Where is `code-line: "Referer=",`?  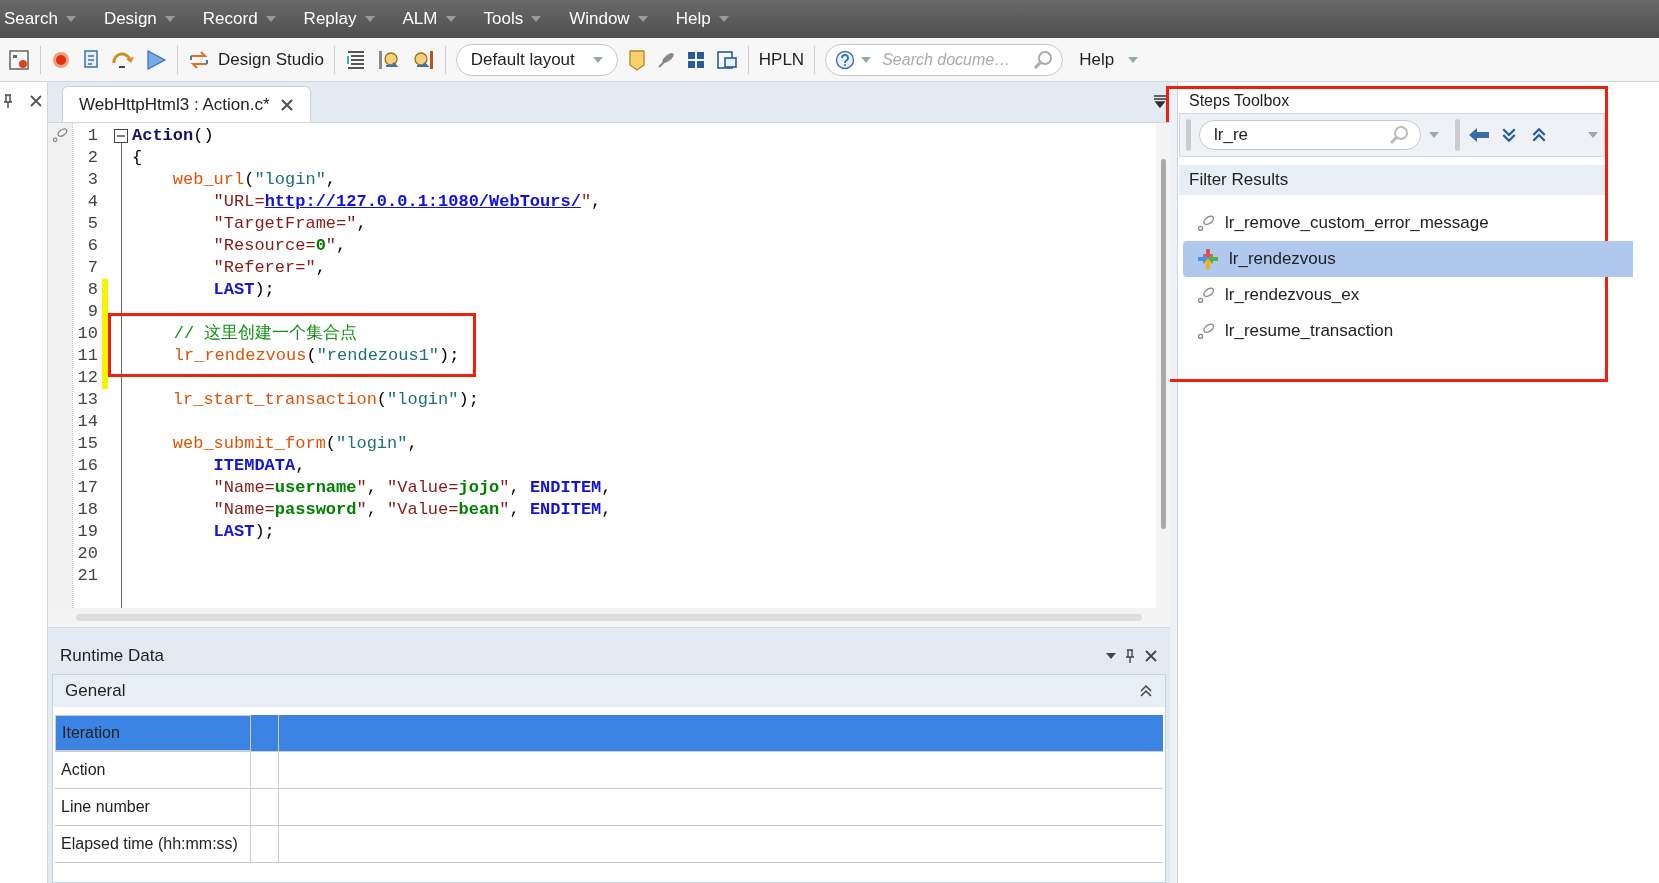 code-line: "Referer=", is located at coordinates (269, 268).